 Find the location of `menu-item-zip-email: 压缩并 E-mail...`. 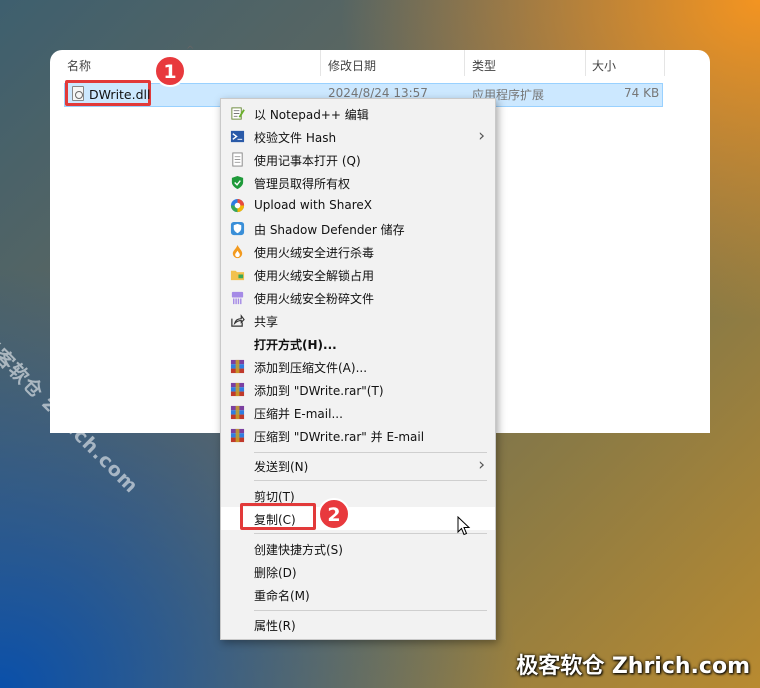

menu-item-zip-email: 压缩并 E-mail... is located at coordinates (358, 412).